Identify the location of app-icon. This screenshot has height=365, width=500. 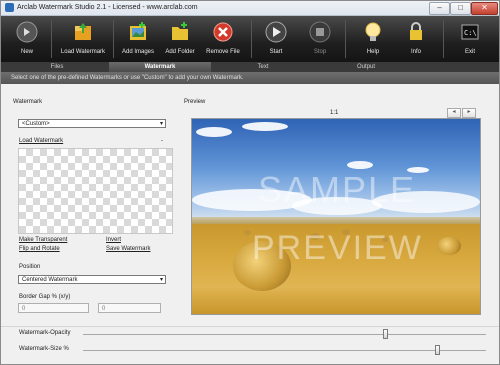
(9, 7).